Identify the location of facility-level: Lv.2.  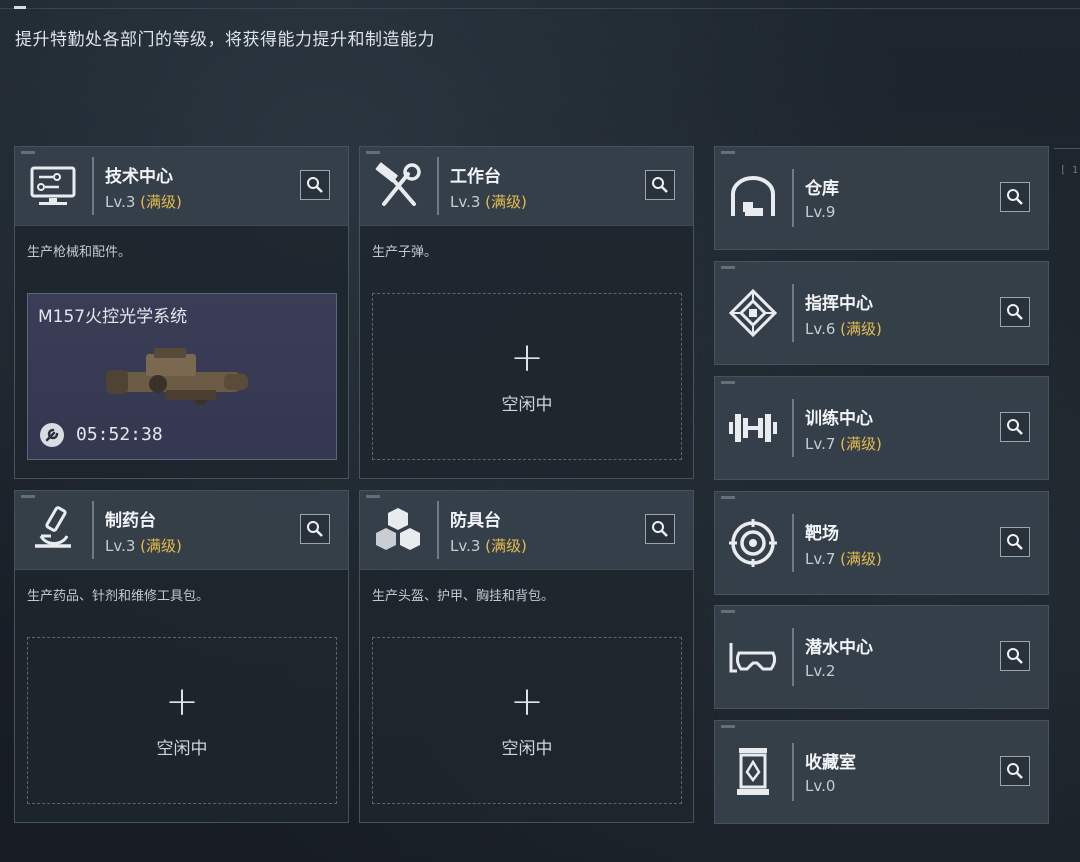
(820, 671).